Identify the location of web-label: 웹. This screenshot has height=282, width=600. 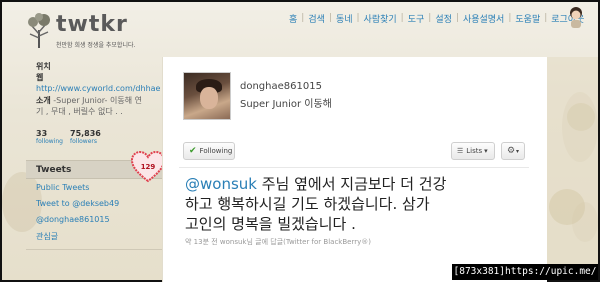
(40, 77).